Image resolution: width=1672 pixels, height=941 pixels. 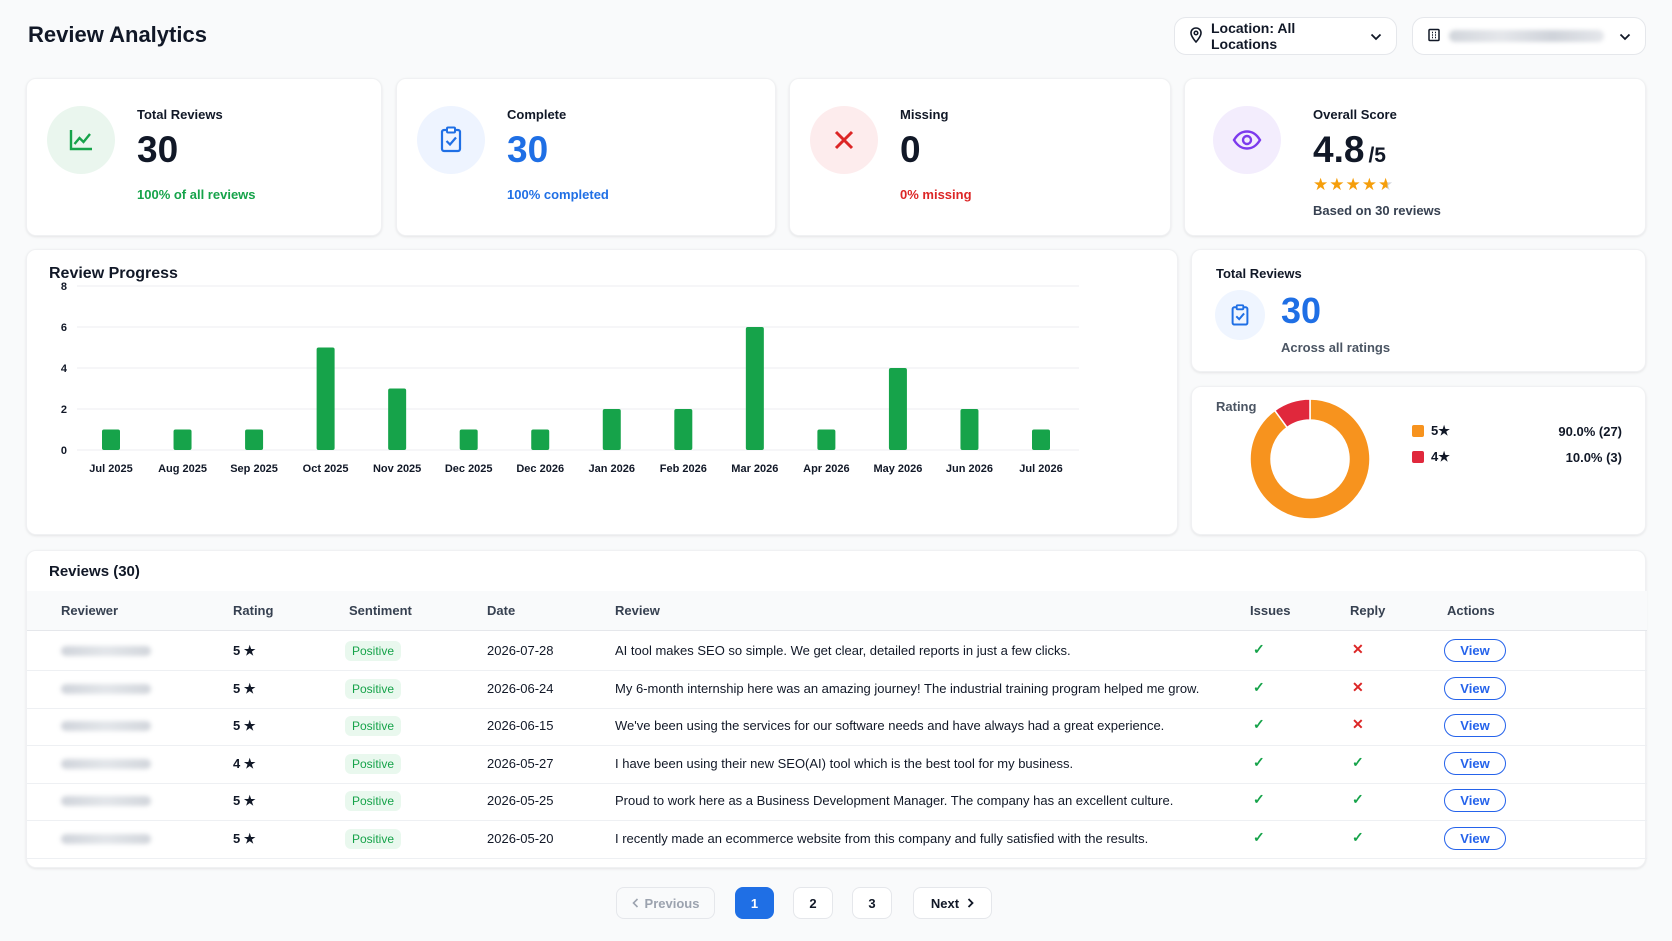 I want to click on y-tick-label: 4, so click(x=64, y=369).